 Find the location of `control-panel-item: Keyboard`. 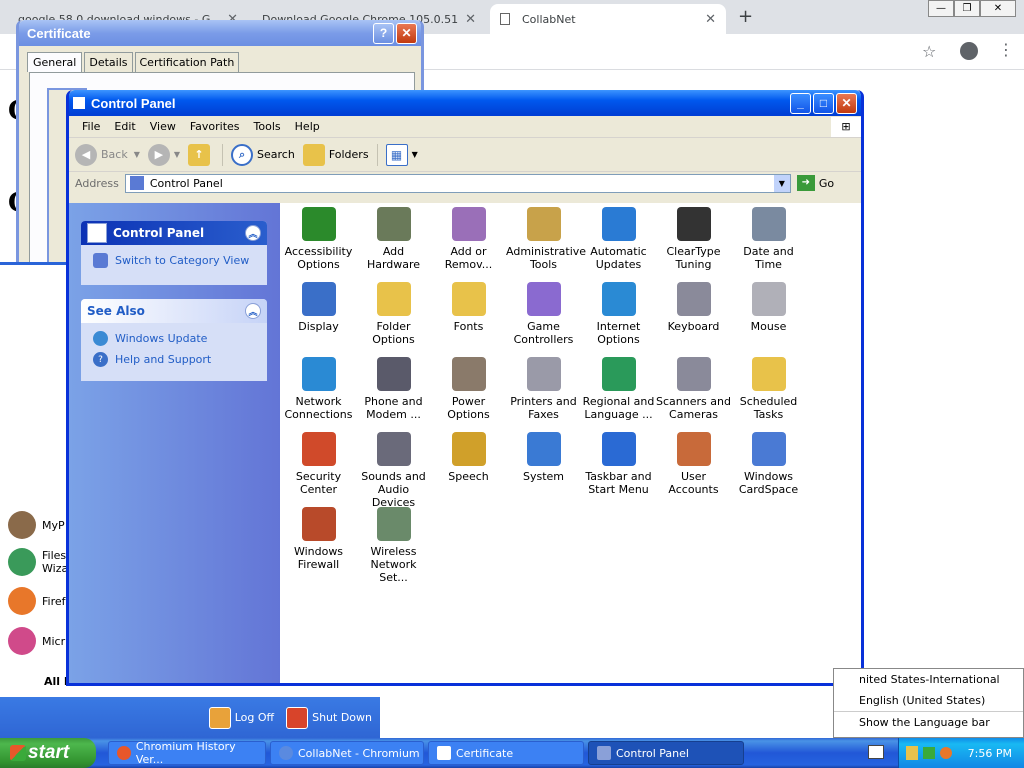

control-panel-item: Keyboard is located at coordinates (693, 307).